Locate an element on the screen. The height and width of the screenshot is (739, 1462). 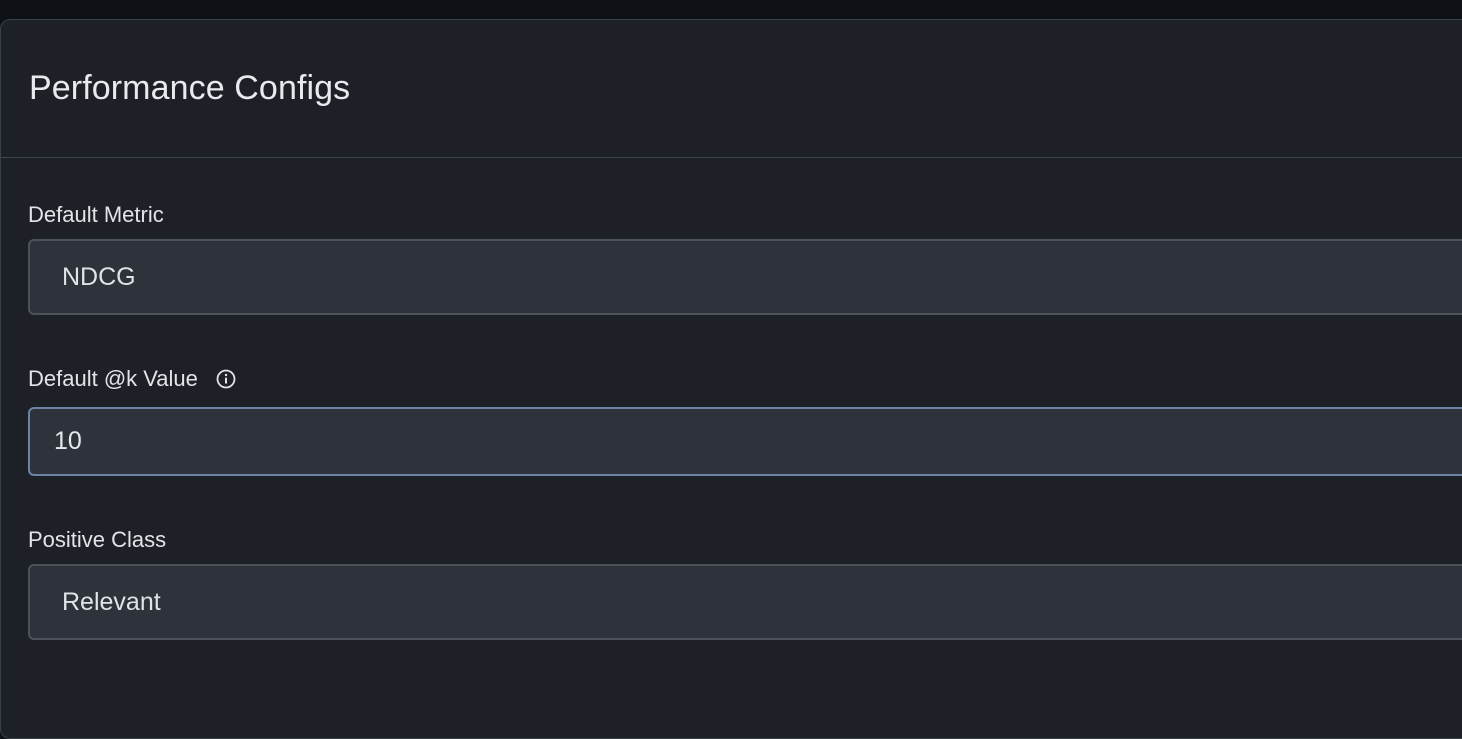
default-metric-label: Default Metric is located at coordinates (96, 215).